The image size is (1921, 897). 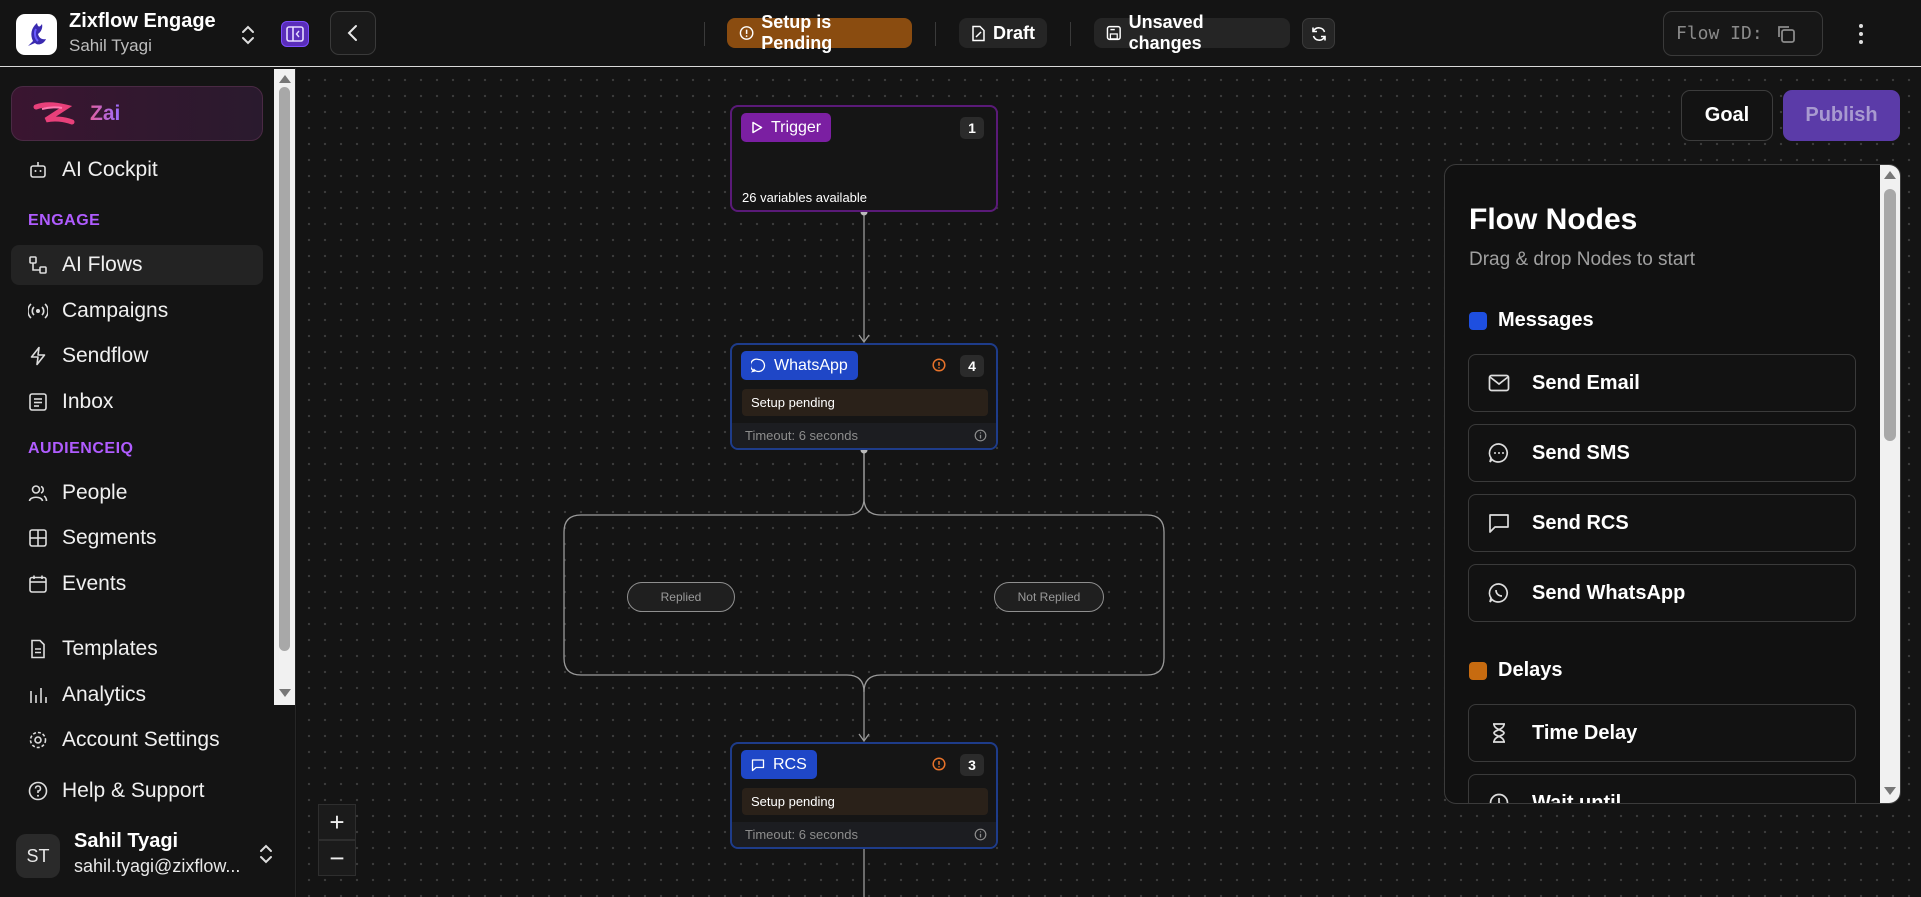 I want to click on setup-pending-label: Setup is Pending, so click(x=797, y=32).